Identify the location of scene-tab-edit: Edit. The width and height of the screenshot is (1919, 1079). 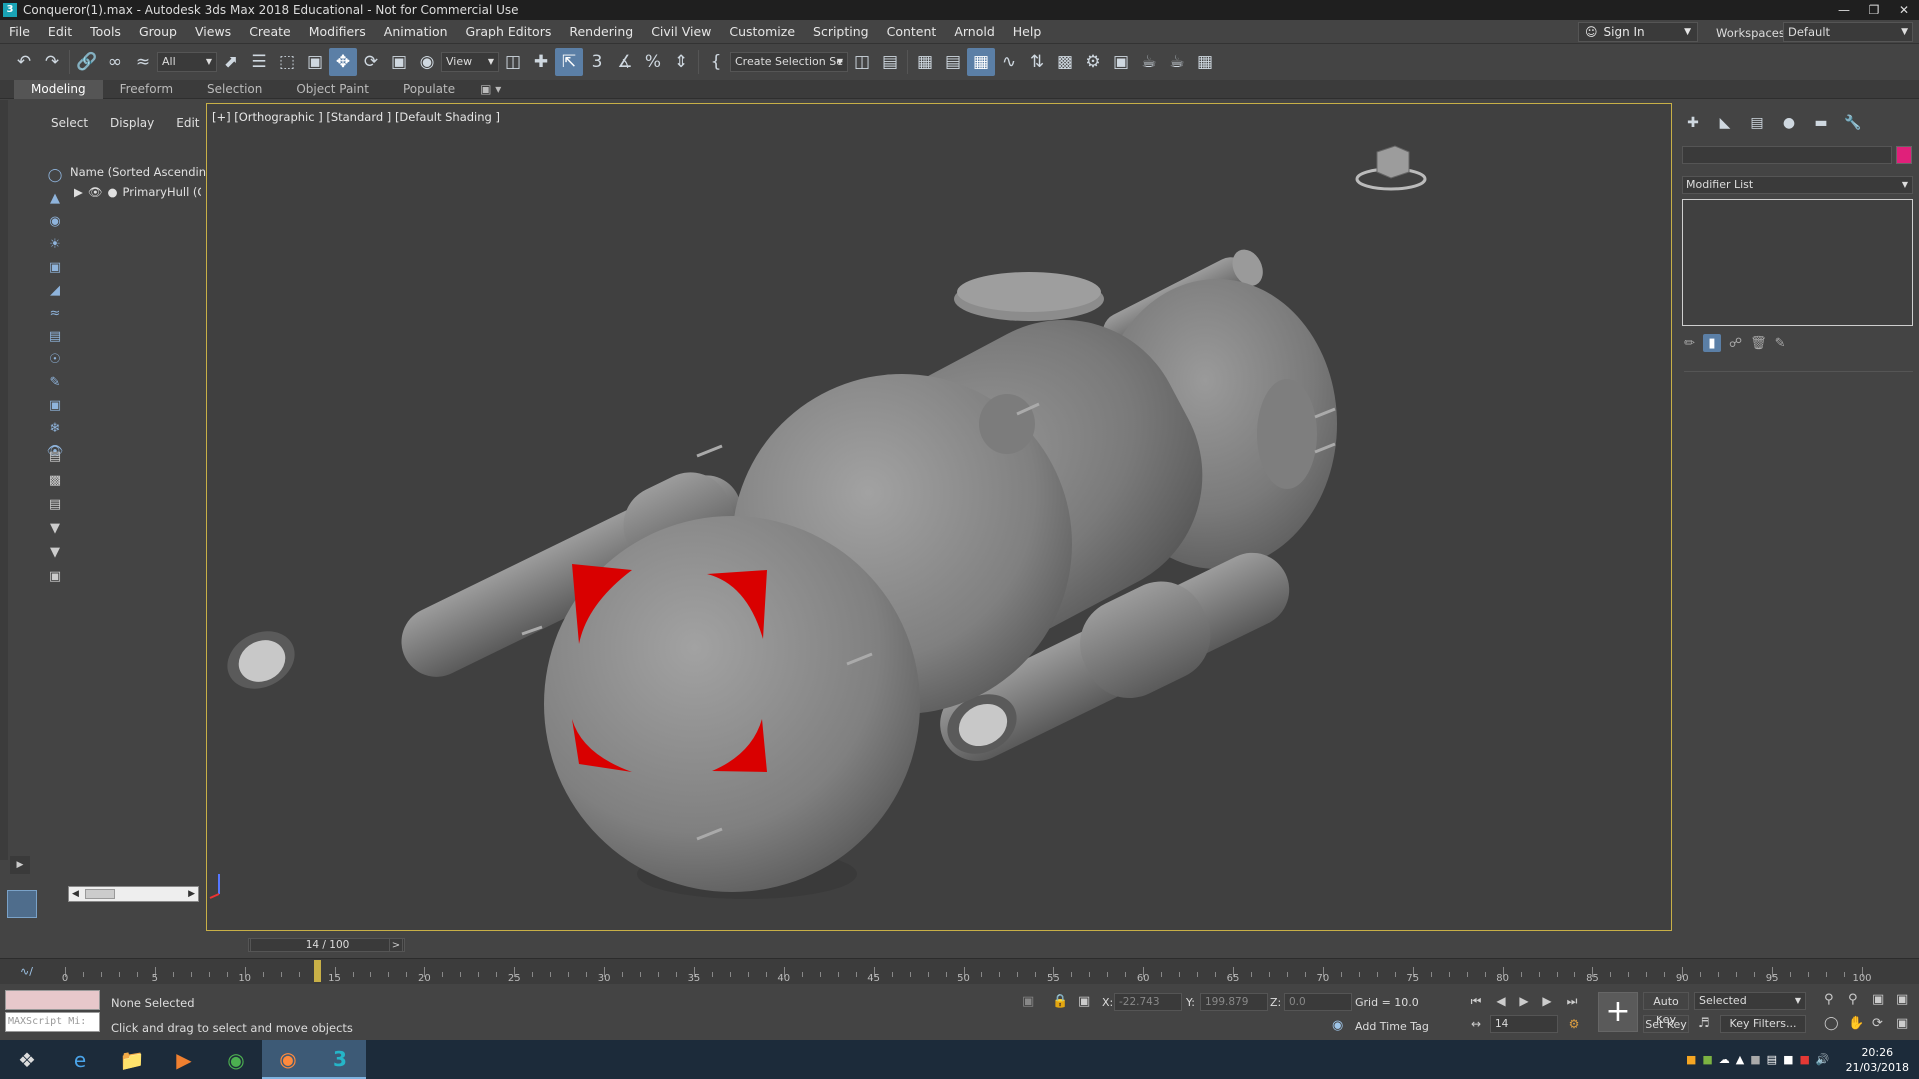
(187, 123).